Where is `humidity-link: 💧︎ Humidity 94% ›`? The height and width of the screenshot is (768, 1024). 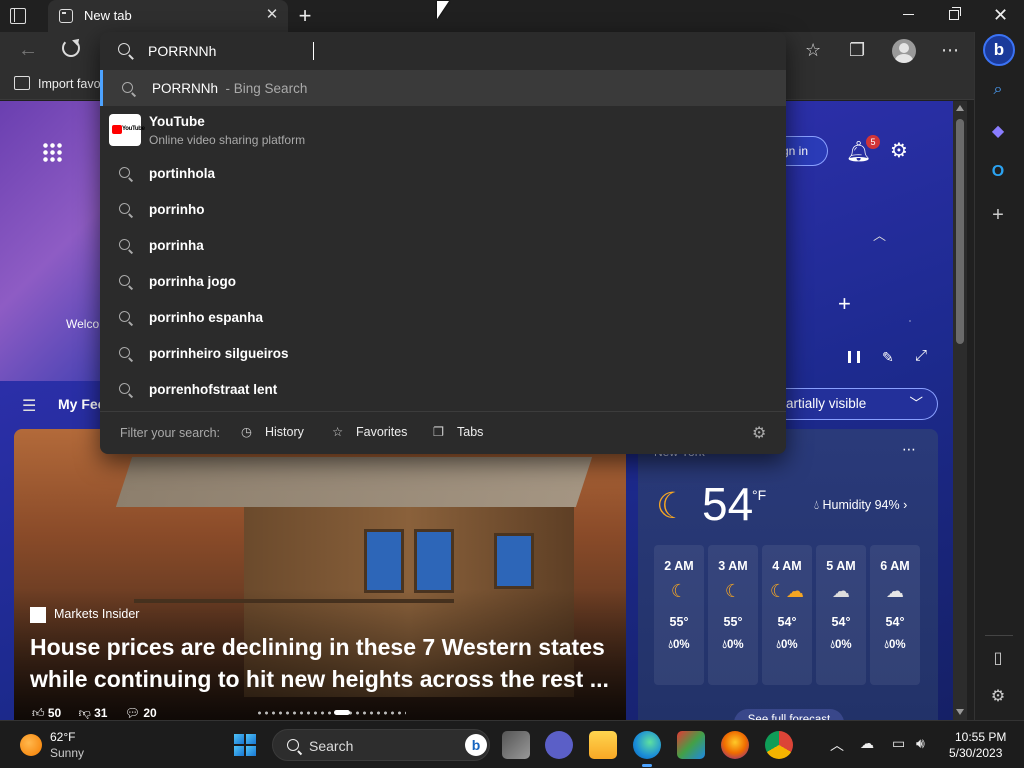
humidity-link: 💧︎ Humidity 94% › is located at coordinates (860, 505).